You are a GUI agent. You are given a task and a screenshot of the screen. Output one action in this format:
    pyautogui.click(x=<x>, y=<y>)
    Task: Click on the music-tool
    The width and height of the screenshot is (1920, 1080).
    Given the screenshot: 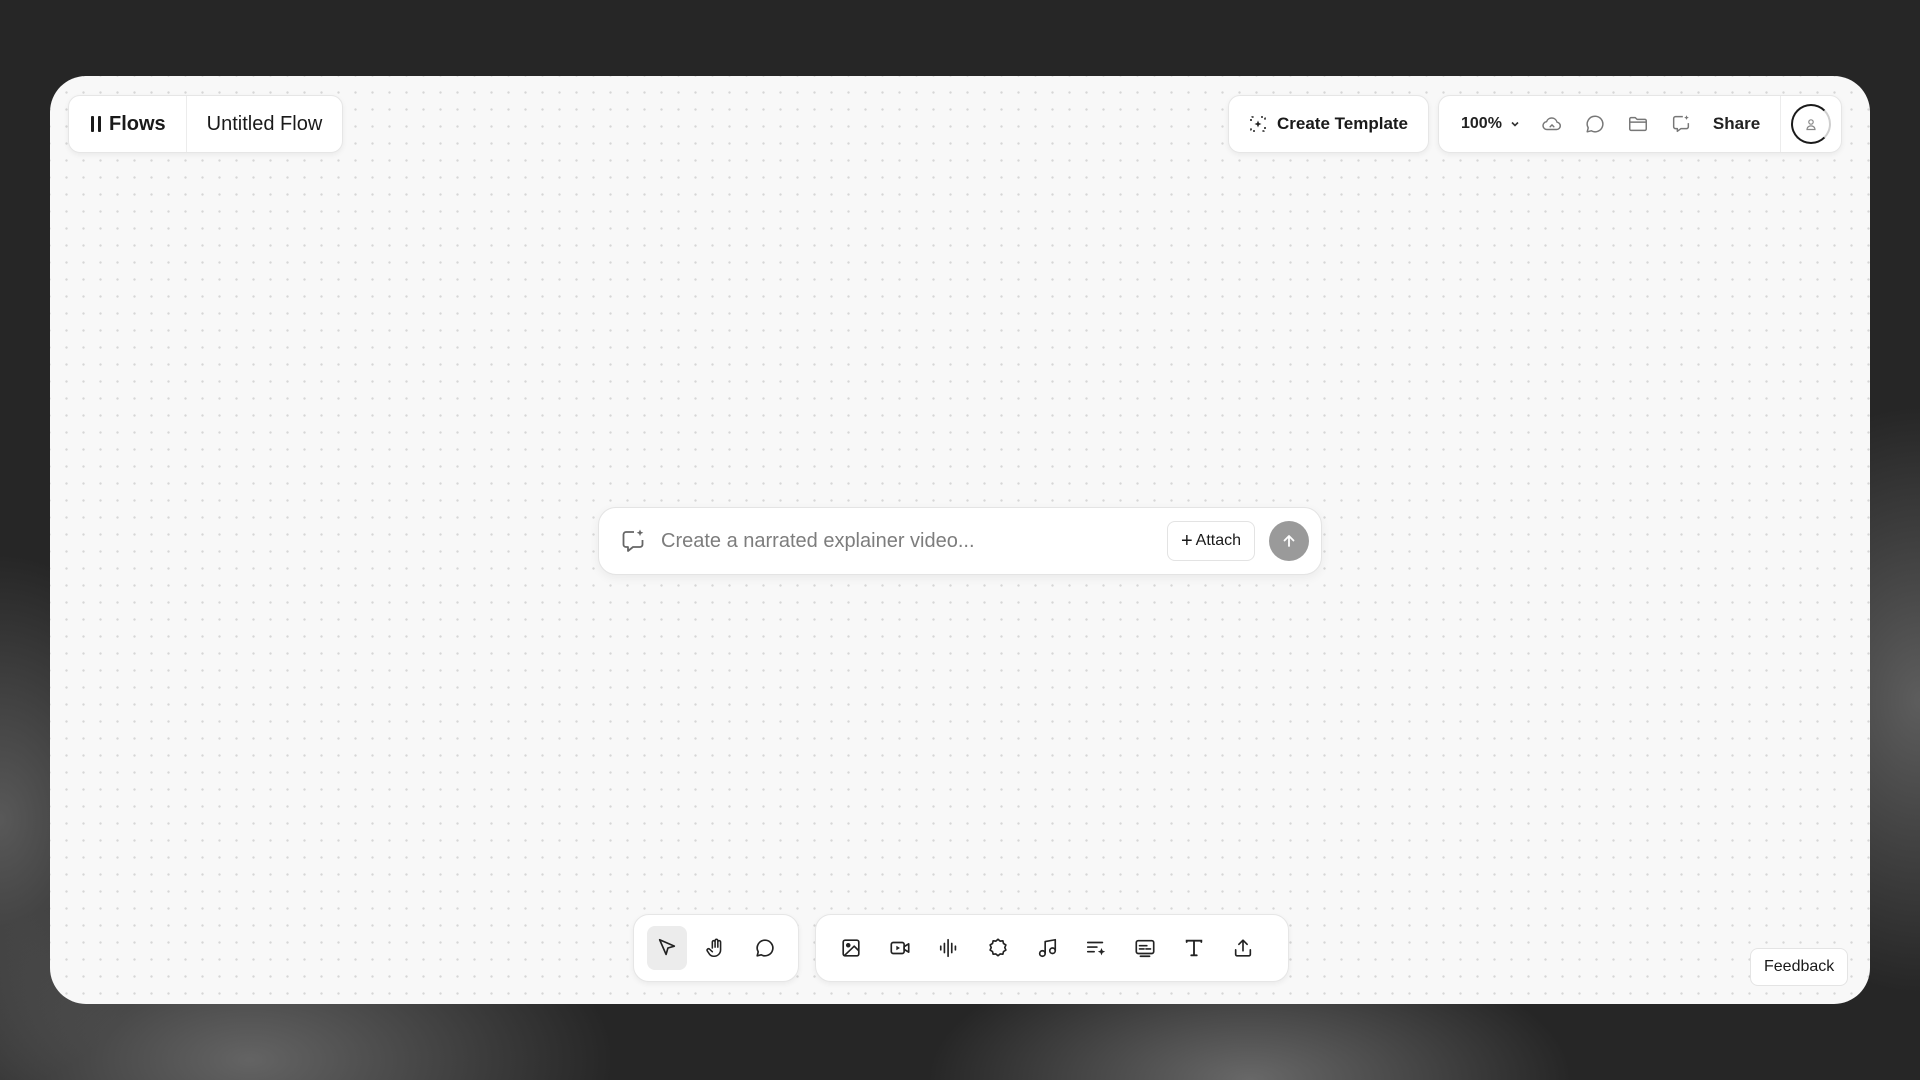 What is the action you would take?
    pyautogui.click(x=1047, y=948)
    